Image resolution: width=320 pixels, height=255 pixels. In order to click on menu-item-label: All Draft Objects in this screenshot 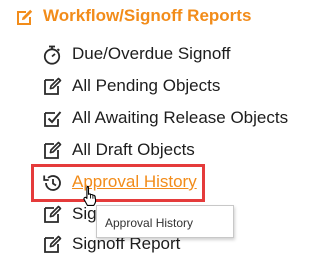, I will do `click(133, 149)`.